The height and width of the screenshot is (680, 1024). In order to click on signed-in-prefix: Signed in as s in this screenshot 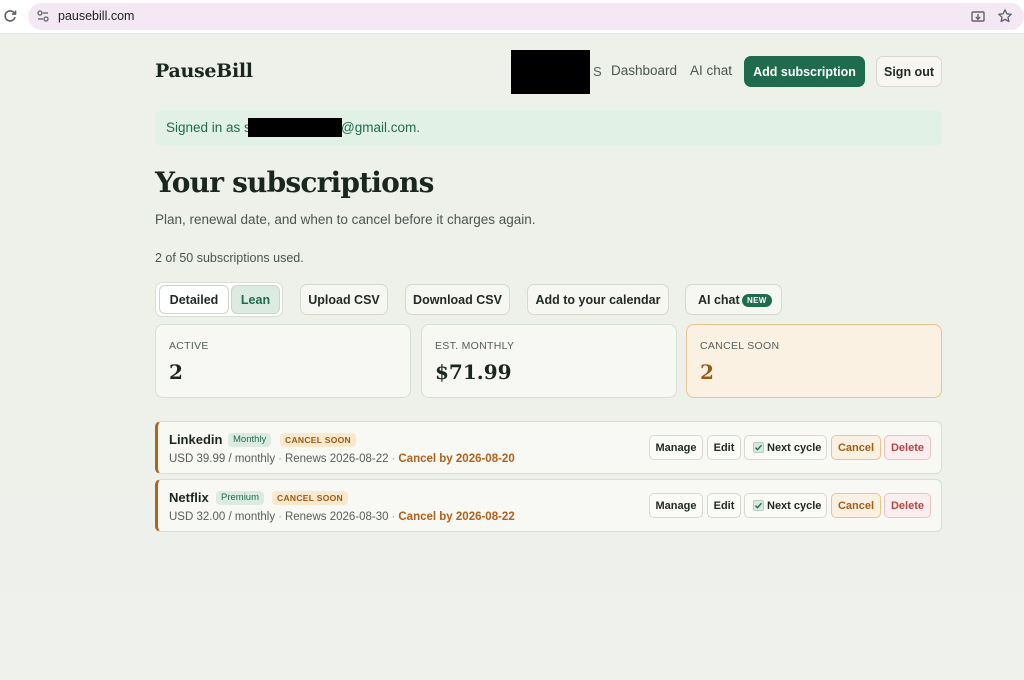, I will do `click(208, 127)`.